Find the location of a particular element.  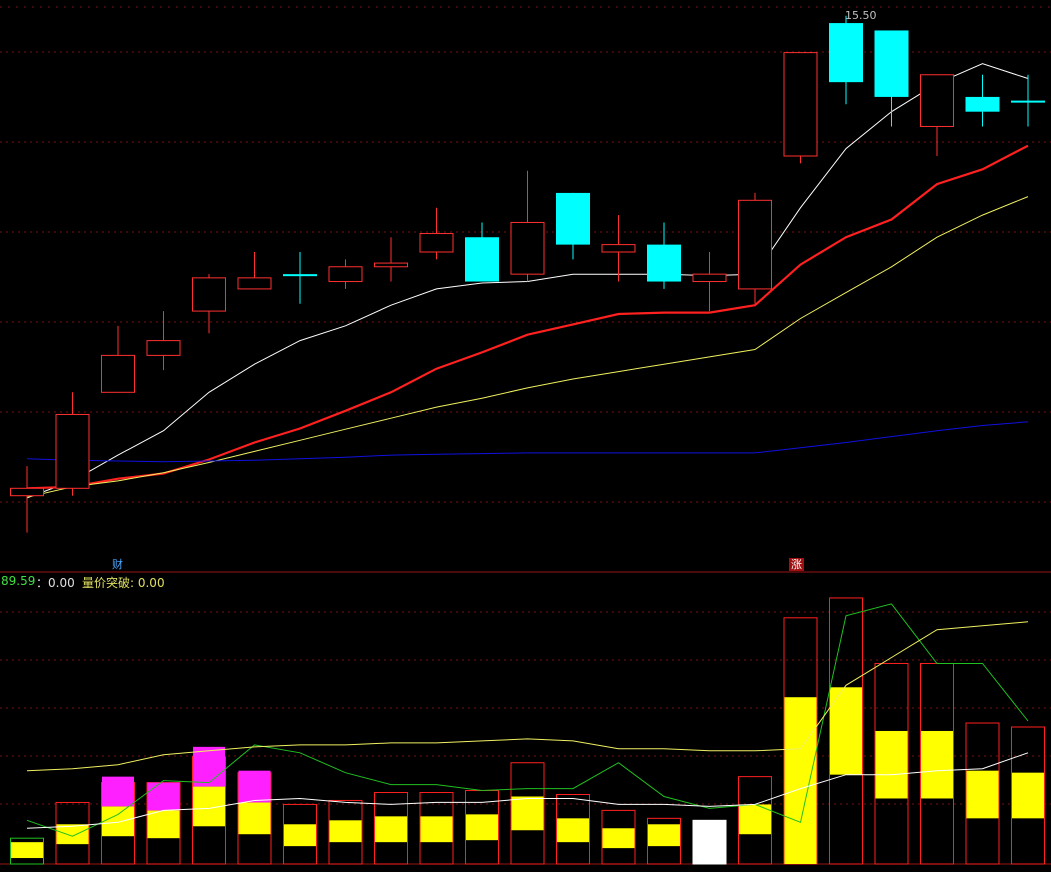

rise-marker: 涨 is located at coordinates (796, 564).